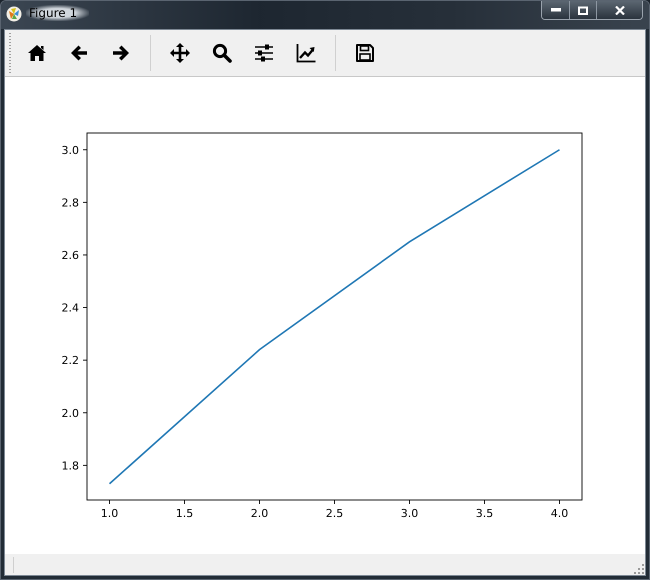 Image resolution: width=650 pixels, height=580 pixels. Describe the element at coordinates (335, 513) in the screenshot. I see `tick-label: 2.5` at that location.